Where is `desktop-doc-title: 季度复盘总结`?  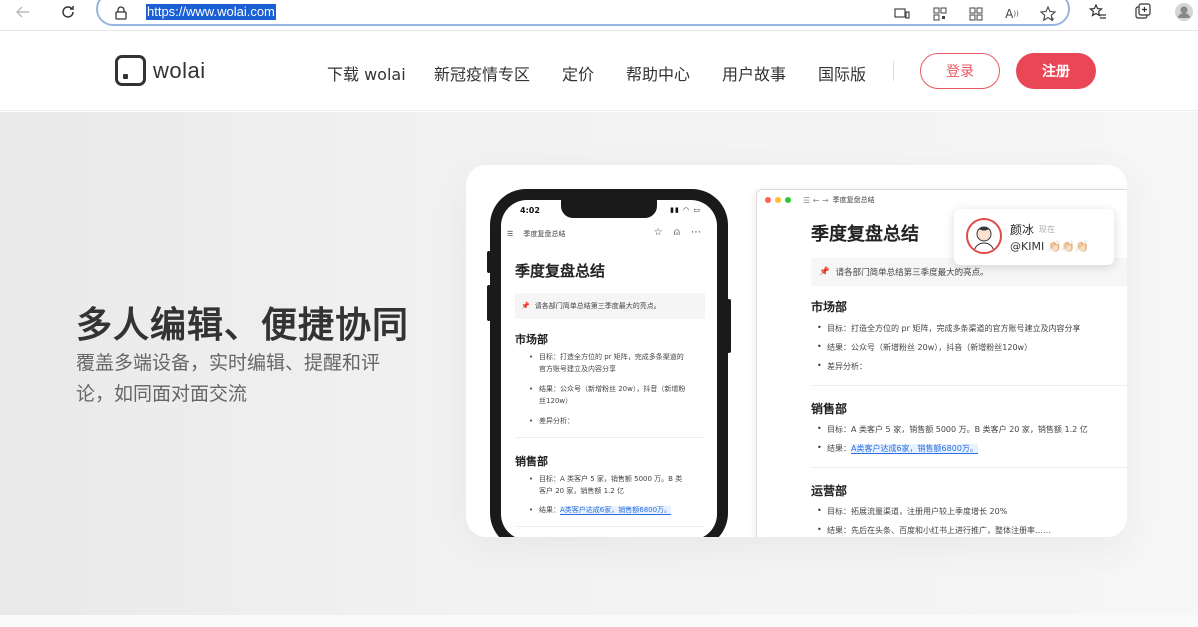
desktop-doc-title: 季度复盘总结 is located at coordinates (865, 234).